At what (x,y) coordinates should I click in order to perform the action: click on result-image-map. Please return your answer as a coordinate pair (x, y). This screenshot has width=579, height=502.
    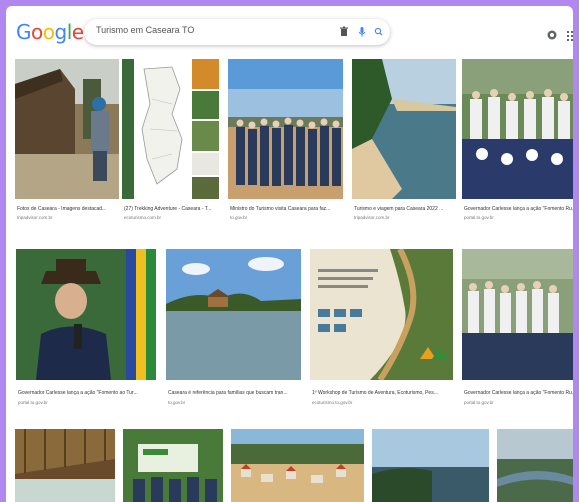
    Looking at the image, I should click on (170, 129).